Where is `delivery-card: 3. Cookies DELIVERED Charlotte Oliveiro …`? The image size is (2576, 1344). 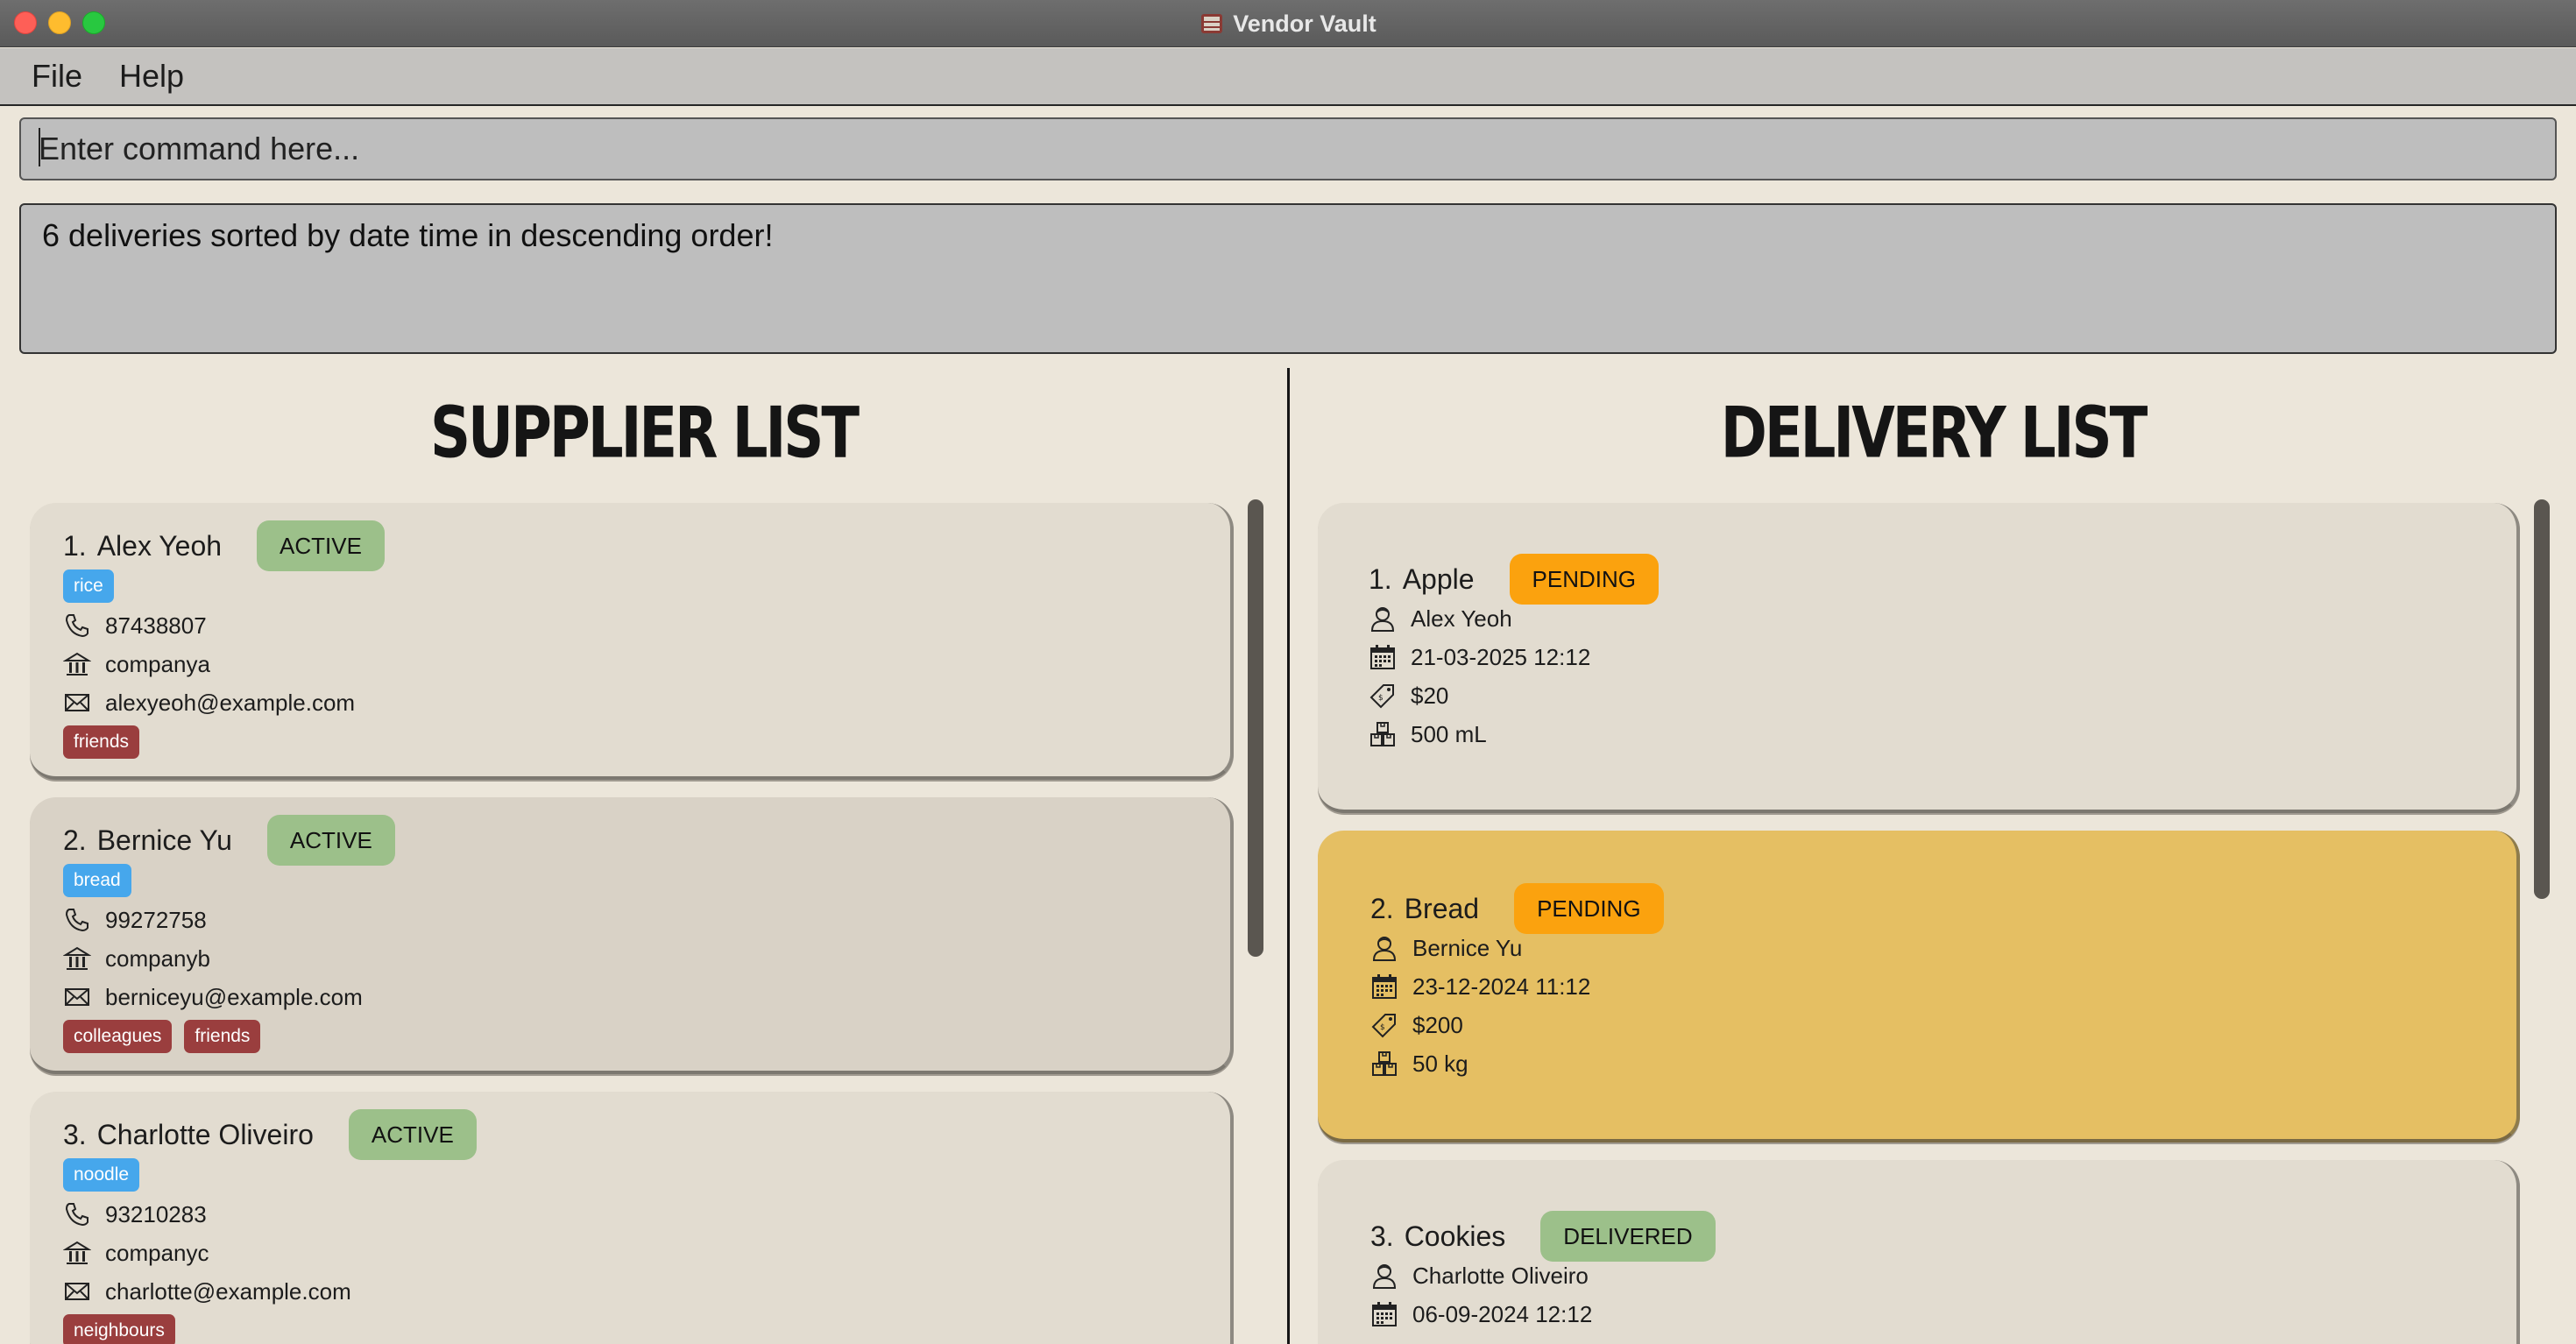
delivery-card: 3. Cookies DELIVERED Charlotte Oliveiro … is located at coordinates (1919, 1252).